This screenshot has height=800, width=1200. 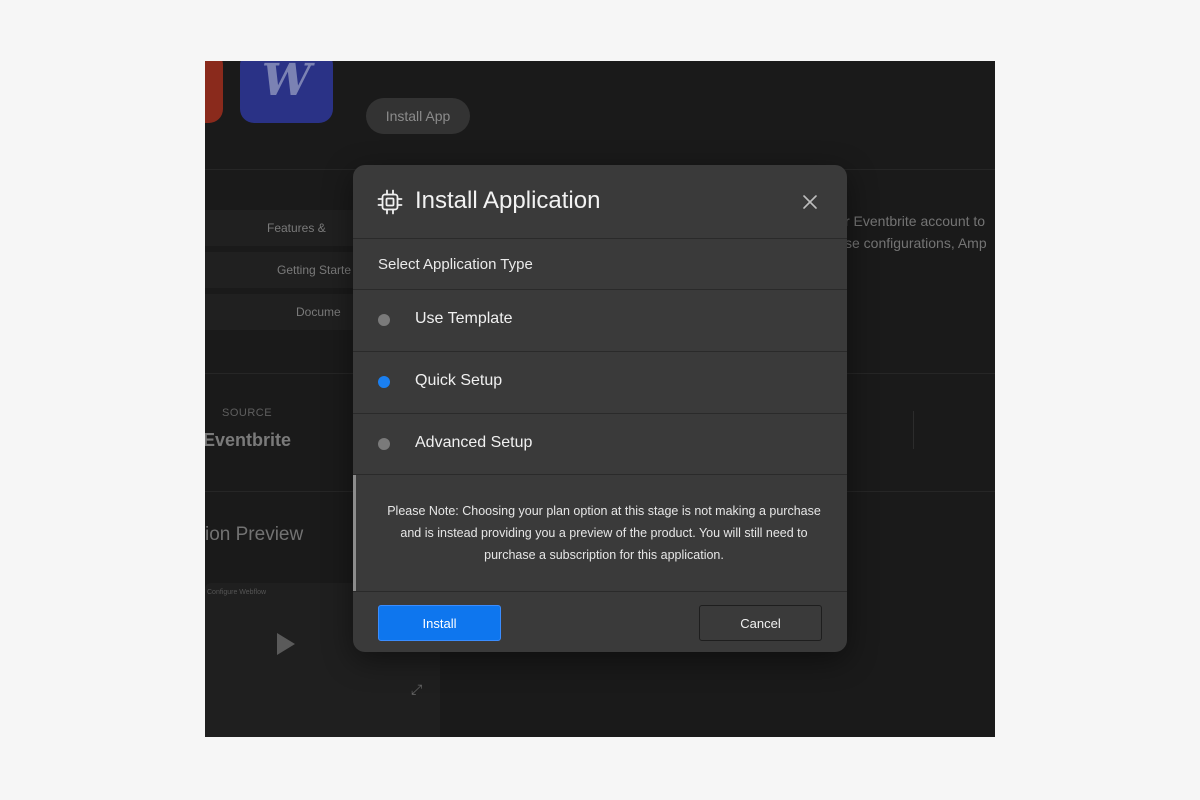 I want to click on modal-title: Install Application, so click(x=508, y=200).